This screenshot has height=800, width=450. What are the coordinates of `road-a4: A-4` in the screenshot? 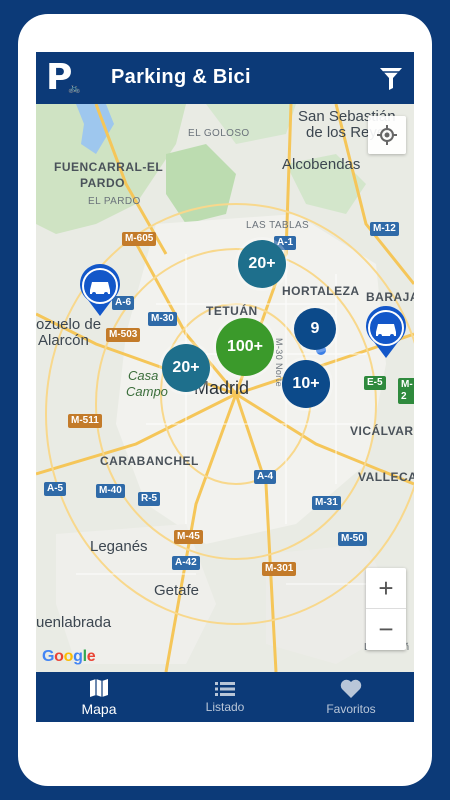 It's located at (265, 477).